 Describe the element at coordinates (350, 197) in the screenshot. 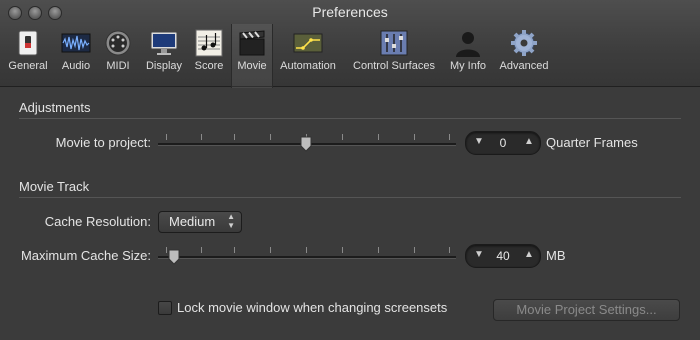

I see `movie-track-divider` at that location.